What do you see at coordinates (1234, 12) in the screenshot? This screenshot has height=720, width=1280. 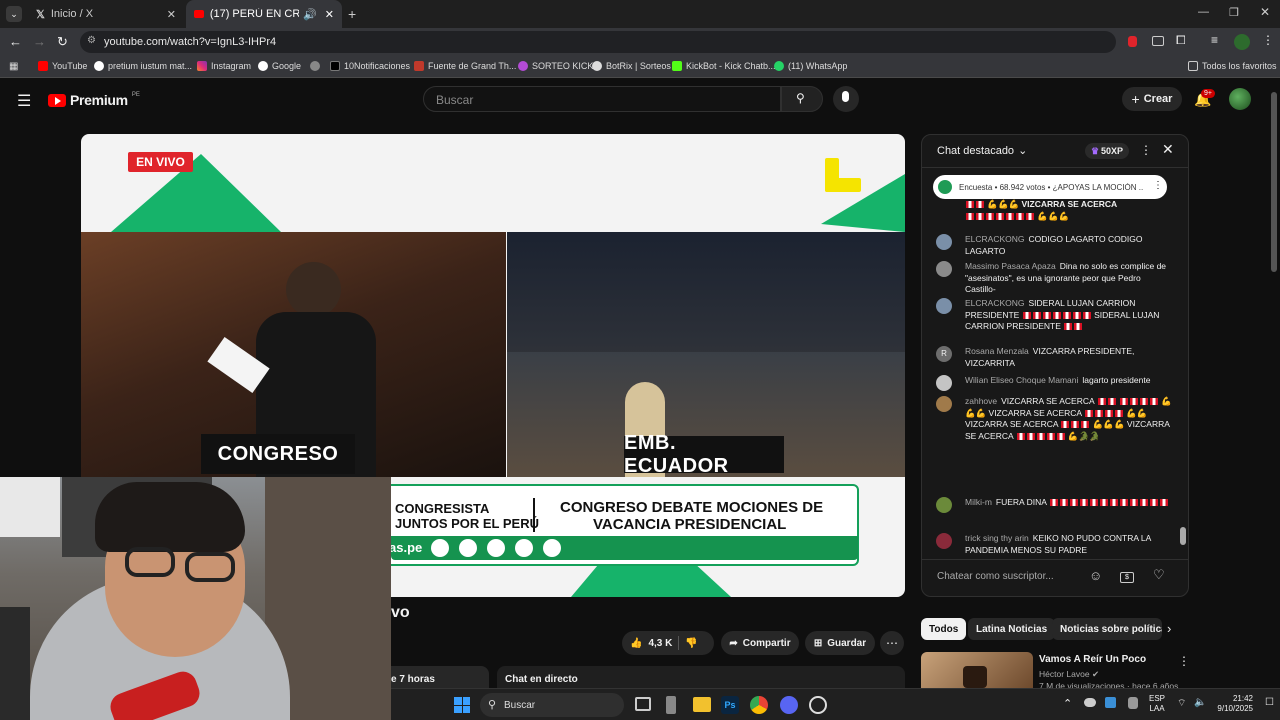 I see `restore-icon: ❐` at bounding box center [1234, 12].